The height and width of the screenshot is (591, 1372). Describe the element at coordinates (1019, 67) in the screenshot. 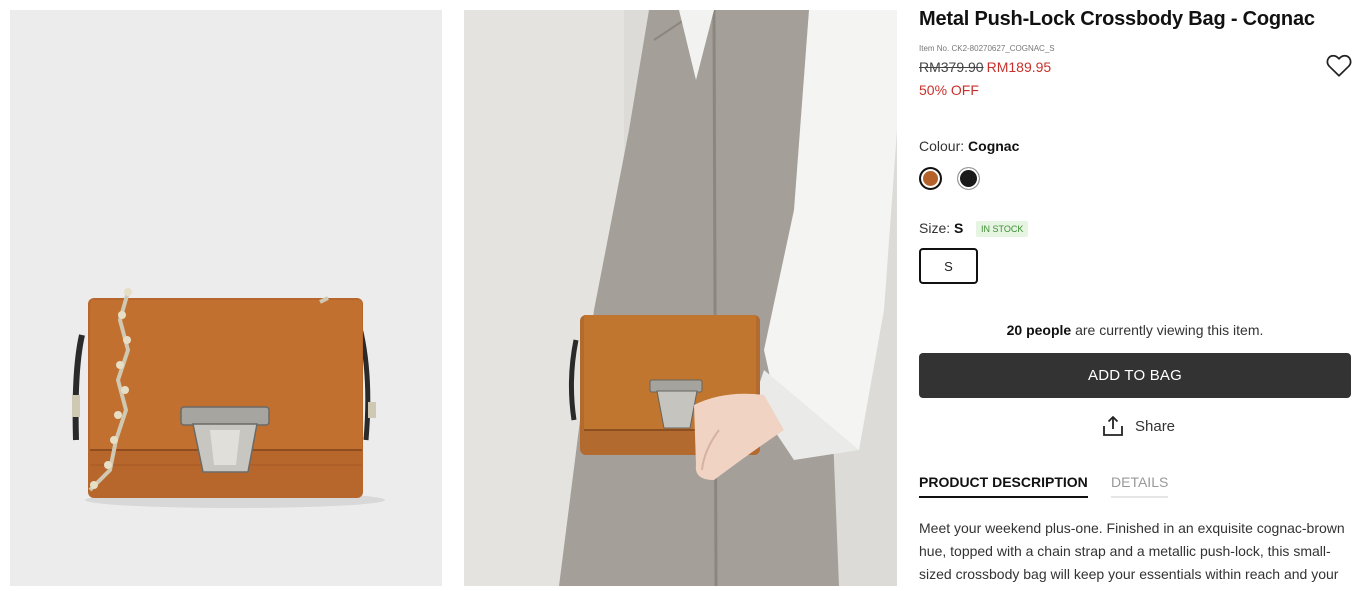

I see `sale-price: RM189.95` at that location.